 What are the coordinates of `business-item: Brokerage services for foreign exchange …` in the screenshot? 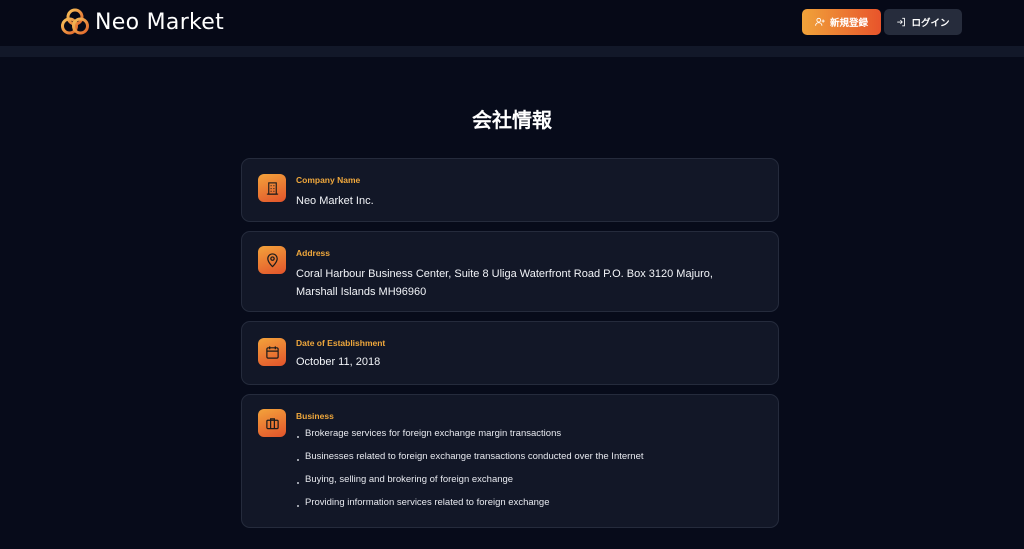 It's located at (470, 439).